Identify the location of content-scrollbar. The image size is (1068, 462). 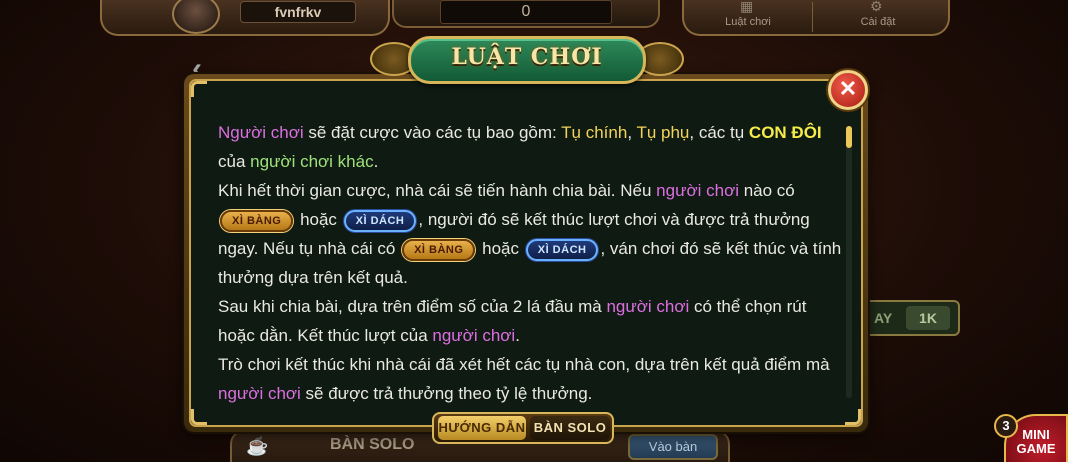
(849, 262).